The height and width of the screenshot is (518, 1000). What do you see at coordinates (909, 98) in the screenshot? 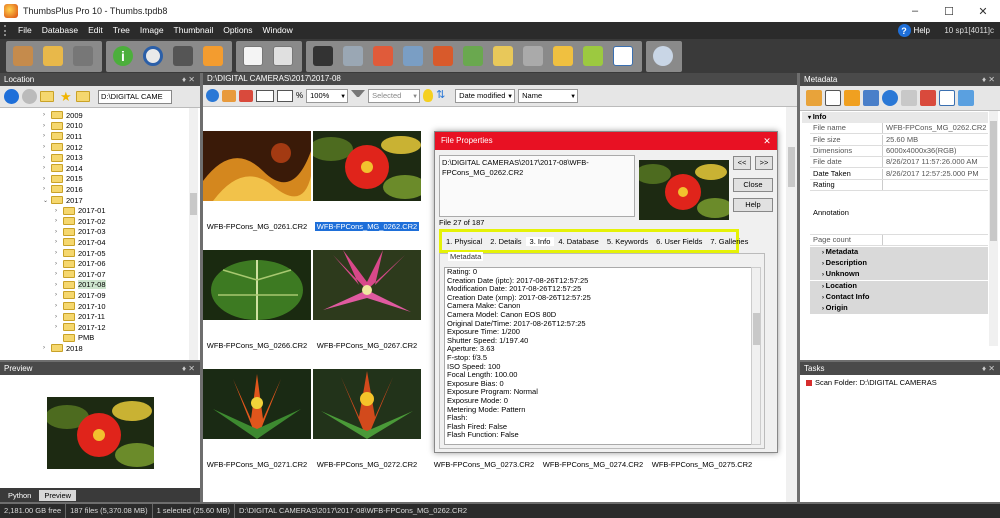
I see `metadata-gear-icon` at bounding box center [909, 98].